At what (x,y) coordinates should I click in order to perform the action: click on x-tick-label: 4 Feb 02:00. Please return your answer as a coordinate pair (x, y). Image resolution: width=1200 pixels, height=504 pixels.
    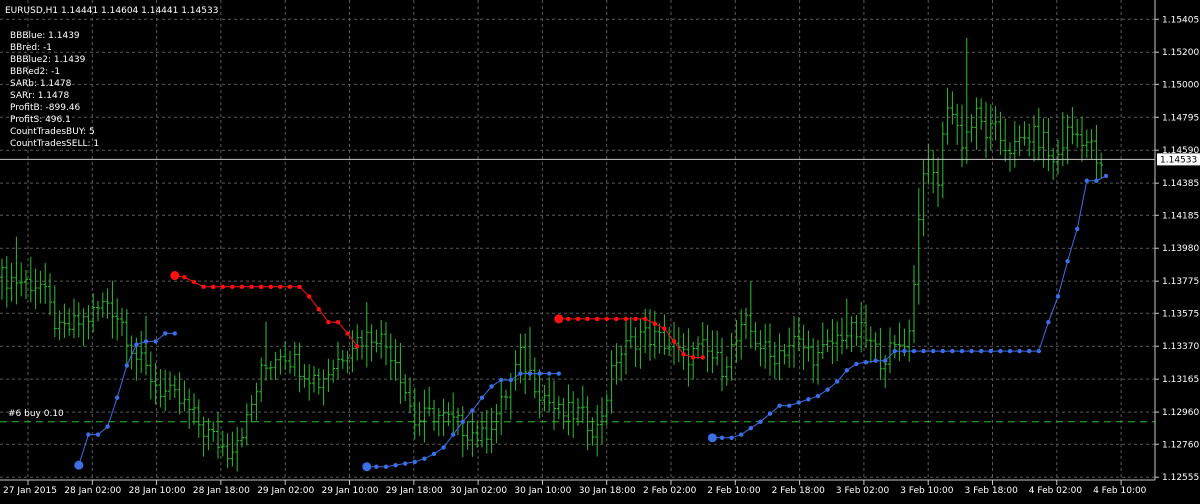
    Looking at the image, I should click on (1056, 491).